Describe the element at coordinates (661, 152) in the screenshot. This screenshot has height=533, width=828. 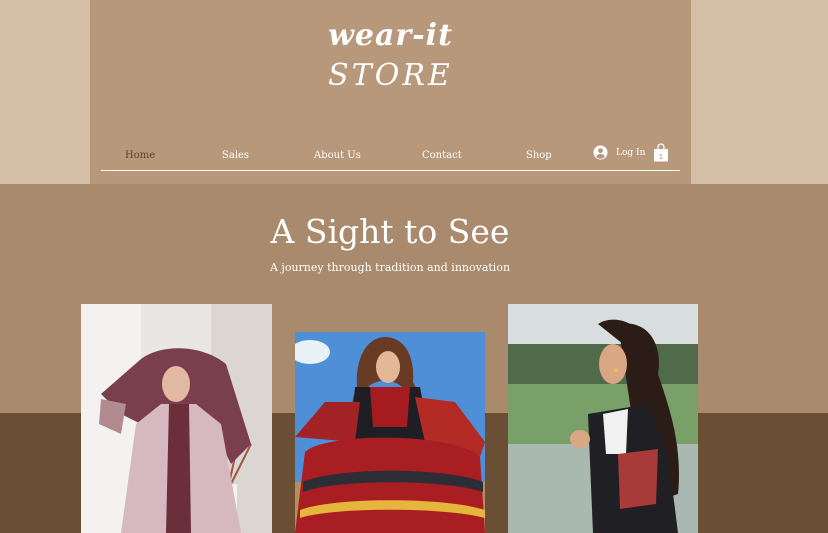
I see `shopping-bag-icon: 1` at that location.